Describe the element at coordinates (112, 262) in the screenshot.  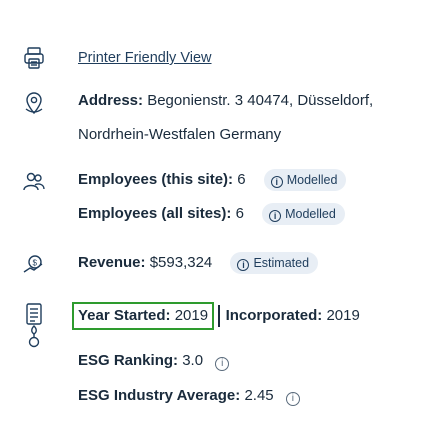
I see `revenue-label: Revenue:` at that location.